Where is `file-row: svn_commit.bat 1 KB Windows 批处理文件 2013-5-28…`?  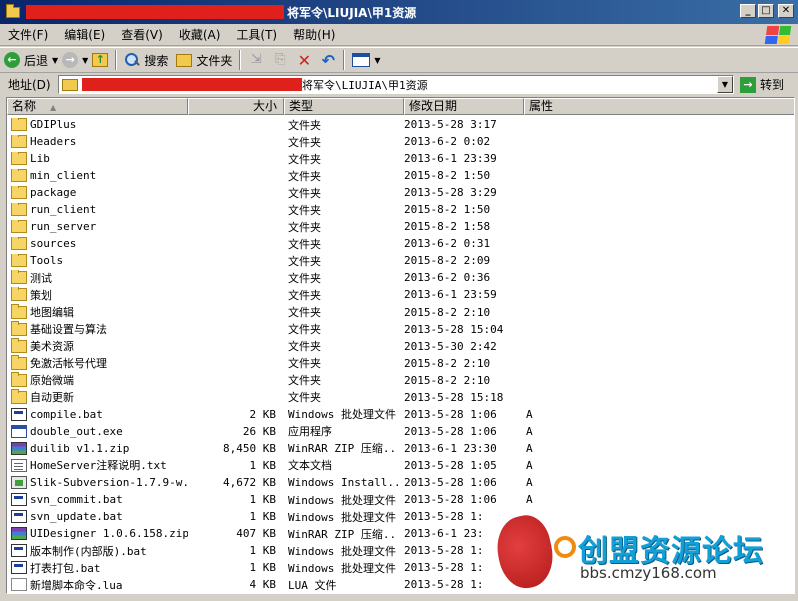 file-row: svn_commit.bat 1 KB Windows 批处理文件 2013-5-28… is located at coordinates (400, 499).